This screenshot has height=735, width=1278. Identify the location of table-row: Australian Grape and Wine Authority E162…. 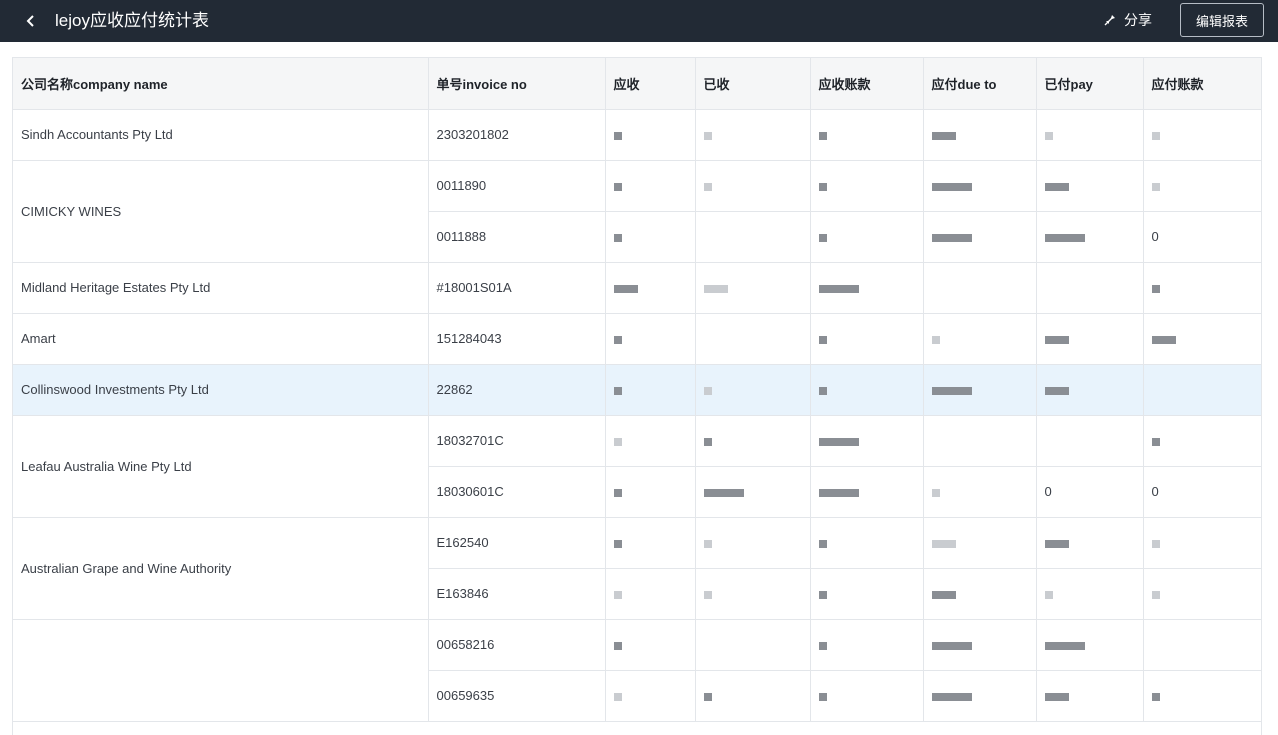
(637, 568).